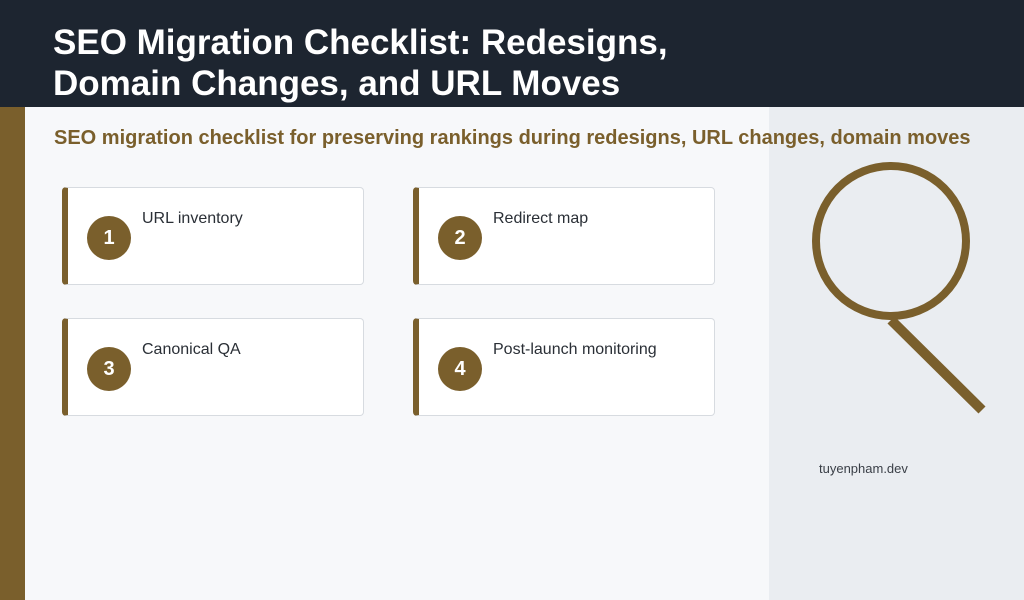  Describe the element at coordinates (541, 218) in the screenshot. I see `step-label: Redirect map` at that location.